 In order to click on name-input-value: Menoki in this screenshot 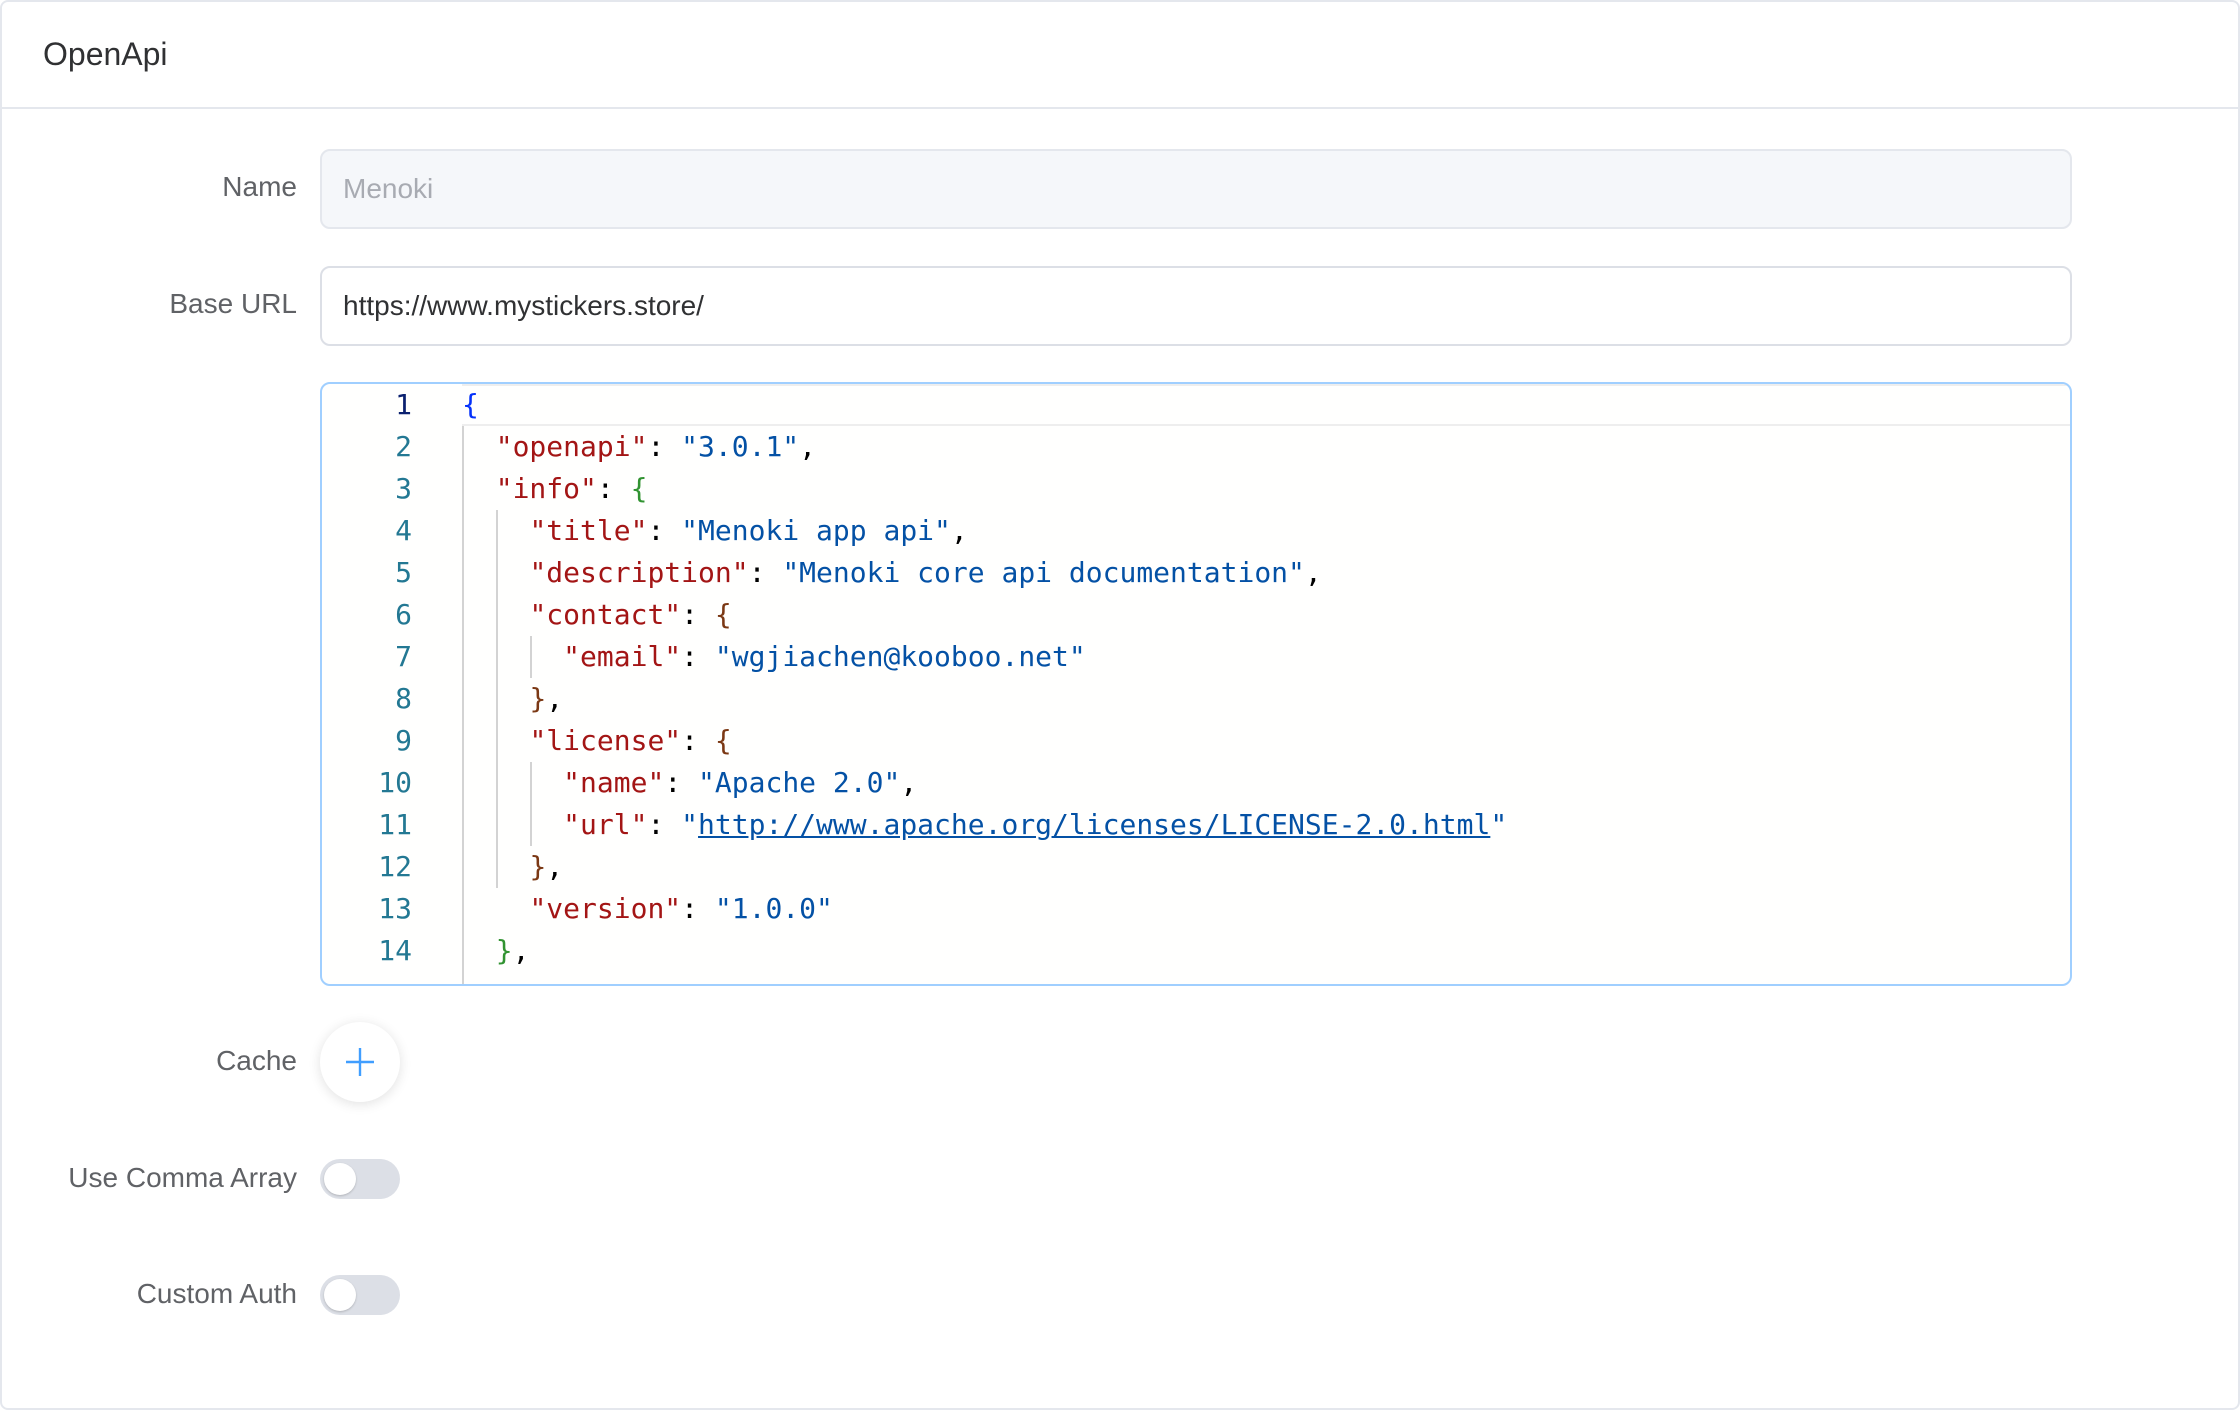, I will do `click(388, 188)`.